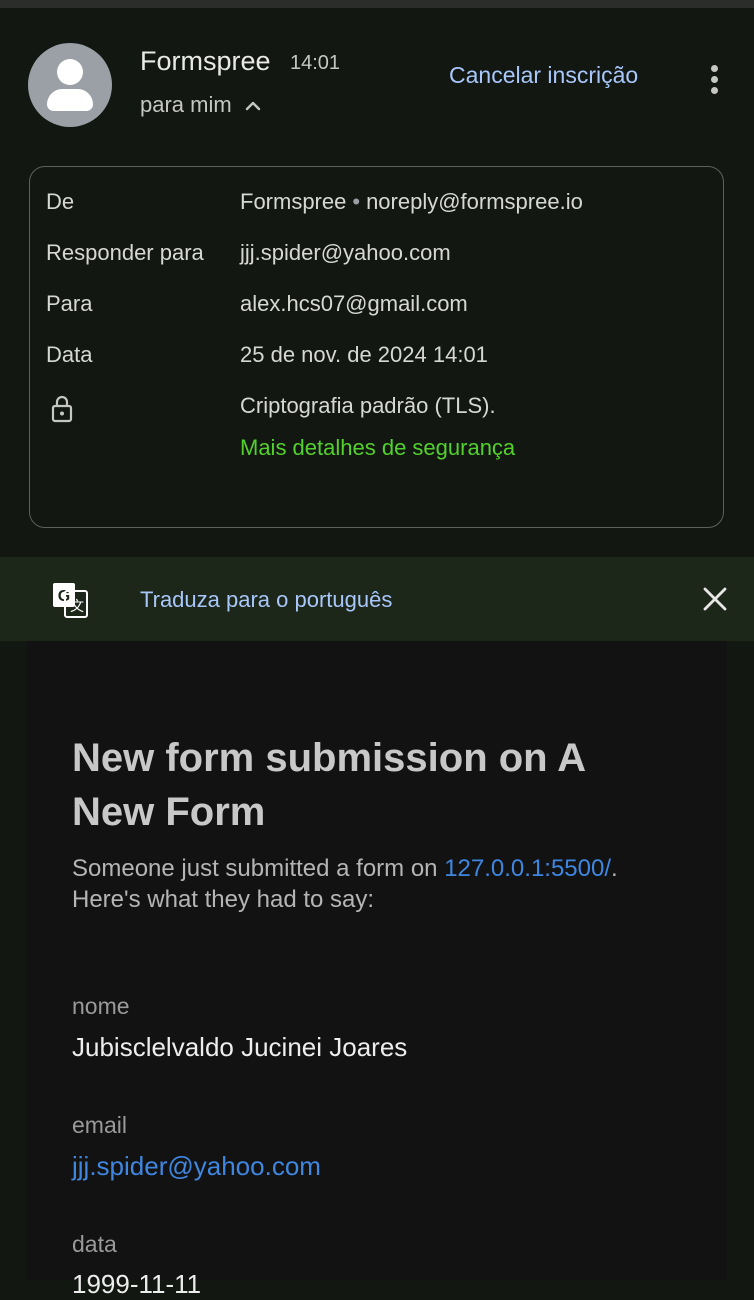 This screenshot has height=1300, width=754. Describe the element at coordinates (328, 785) in the screenshot. I see `email-title: New form submission on A New Form` at that location.